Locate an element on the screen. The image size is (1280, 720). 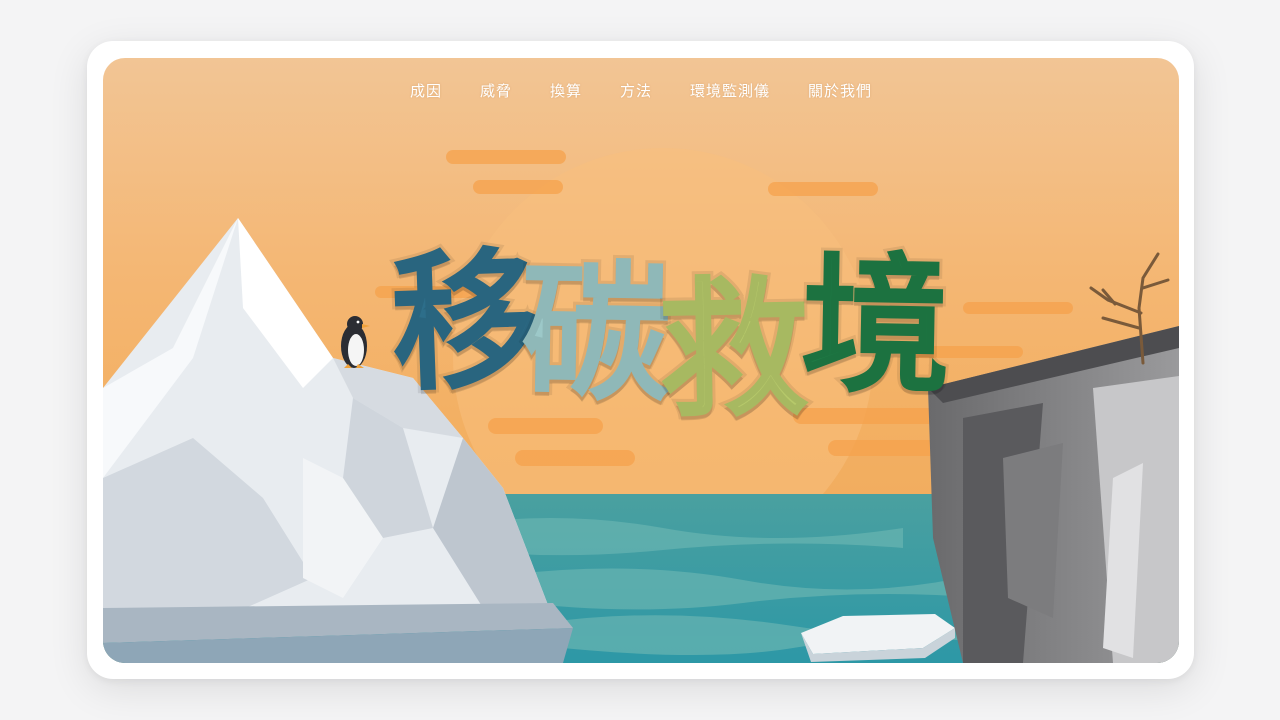
nav-item-threats: 威脅 is located at coordinates (496, 90).